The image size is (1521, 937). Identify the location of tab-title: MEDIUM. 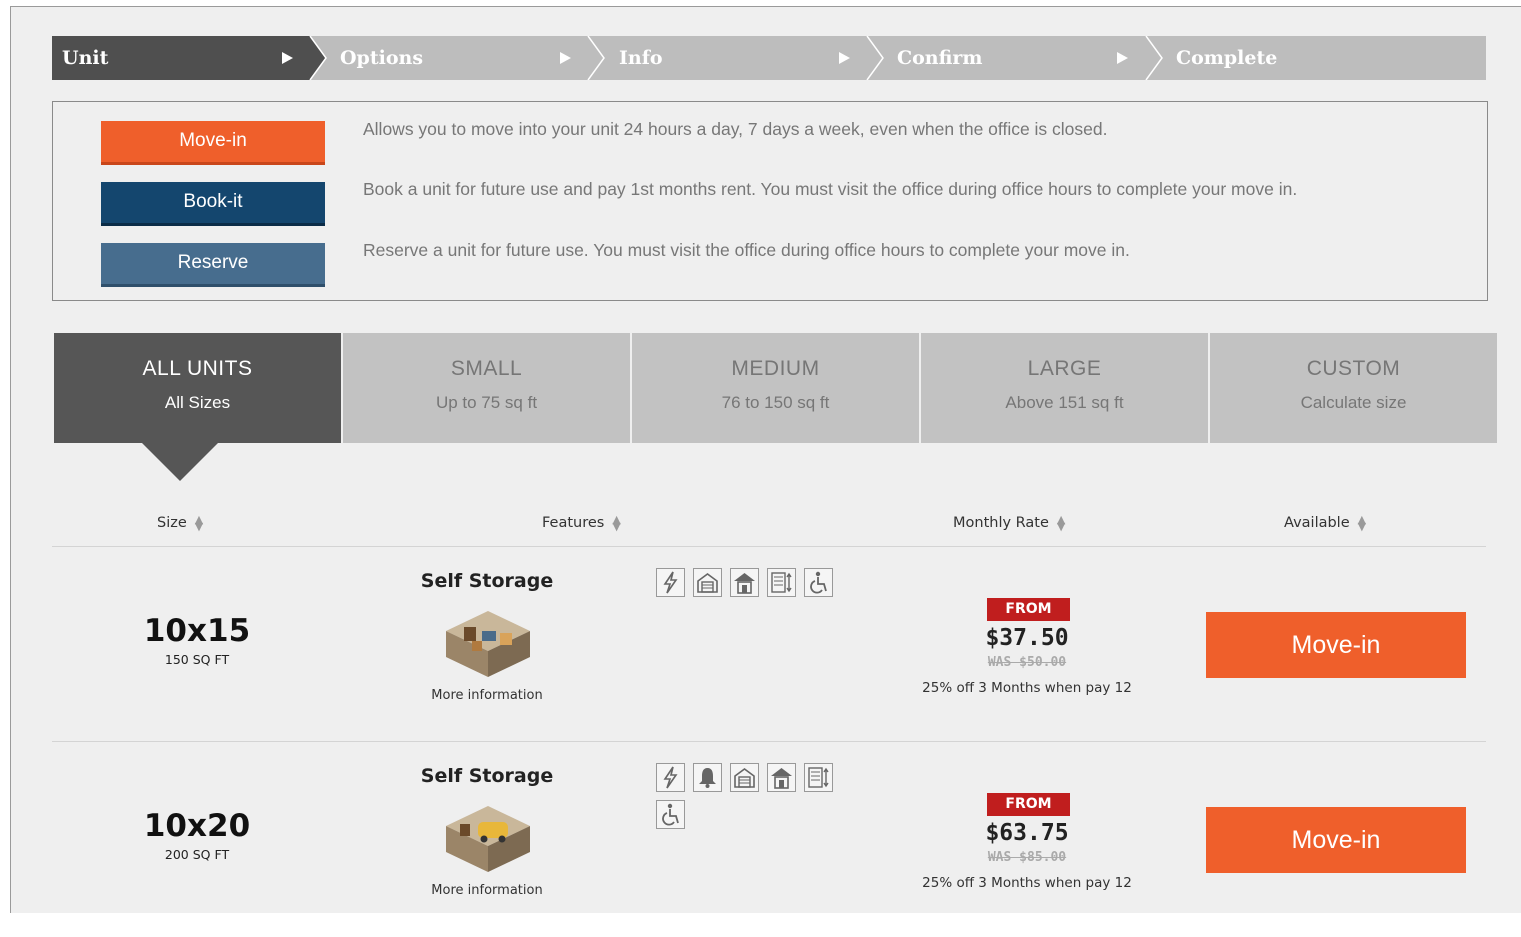
(775, 368).